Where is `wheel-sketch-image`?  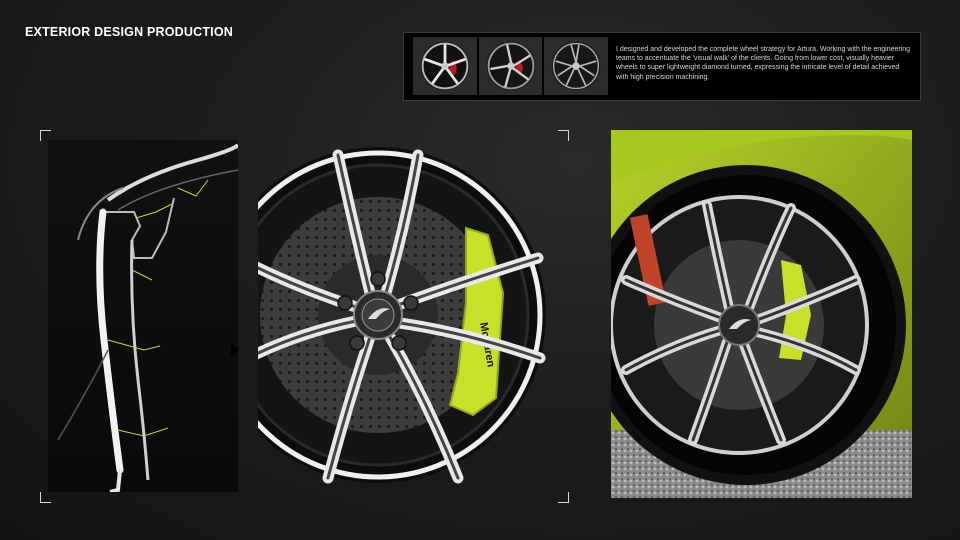 wheel-sketch-image is located at coordinates (143, 316).